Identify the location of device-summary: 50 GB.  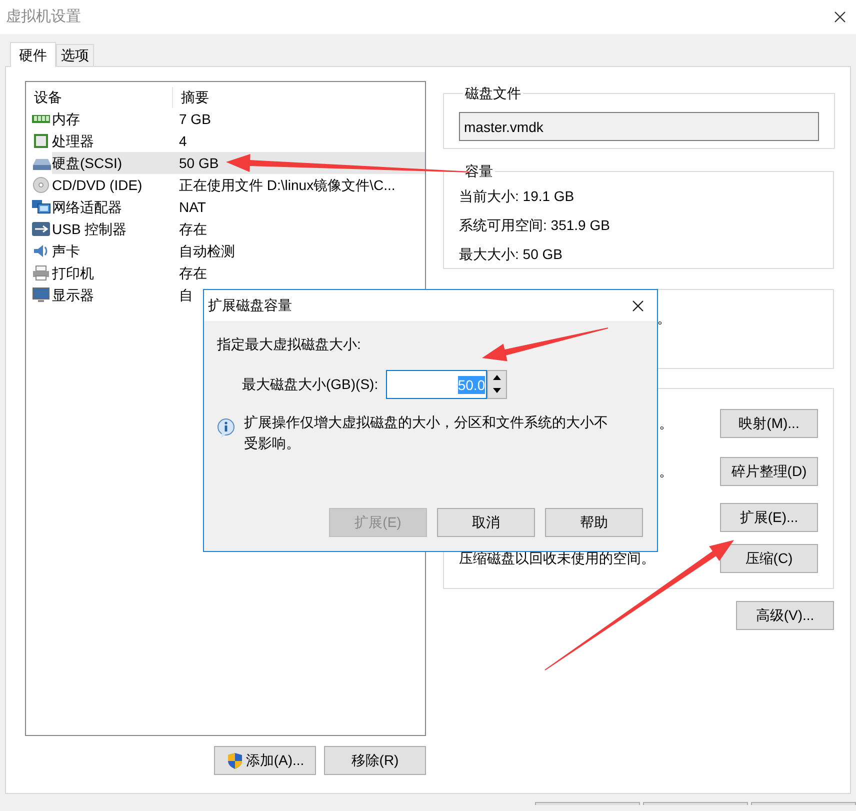
(198, 163).